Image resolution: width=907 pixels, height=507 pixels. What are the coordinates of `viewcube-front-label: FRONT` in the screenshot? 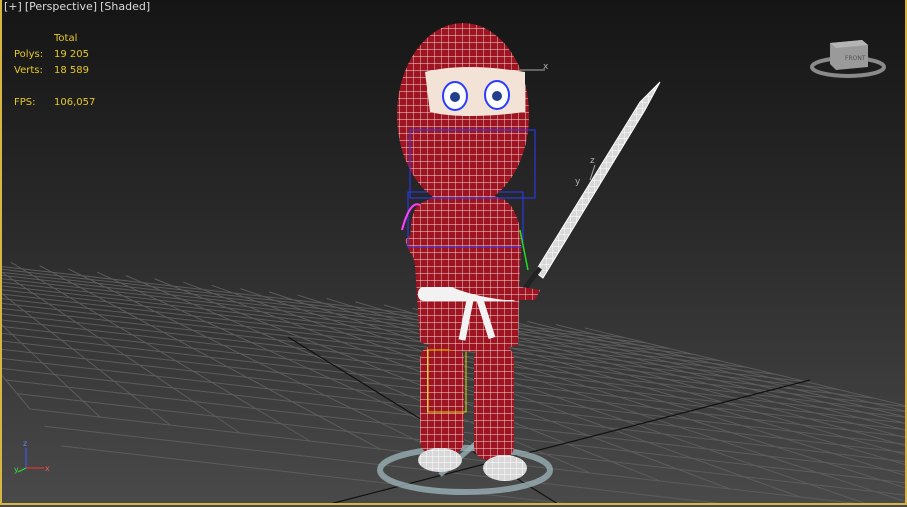 It's located at (855, 58).